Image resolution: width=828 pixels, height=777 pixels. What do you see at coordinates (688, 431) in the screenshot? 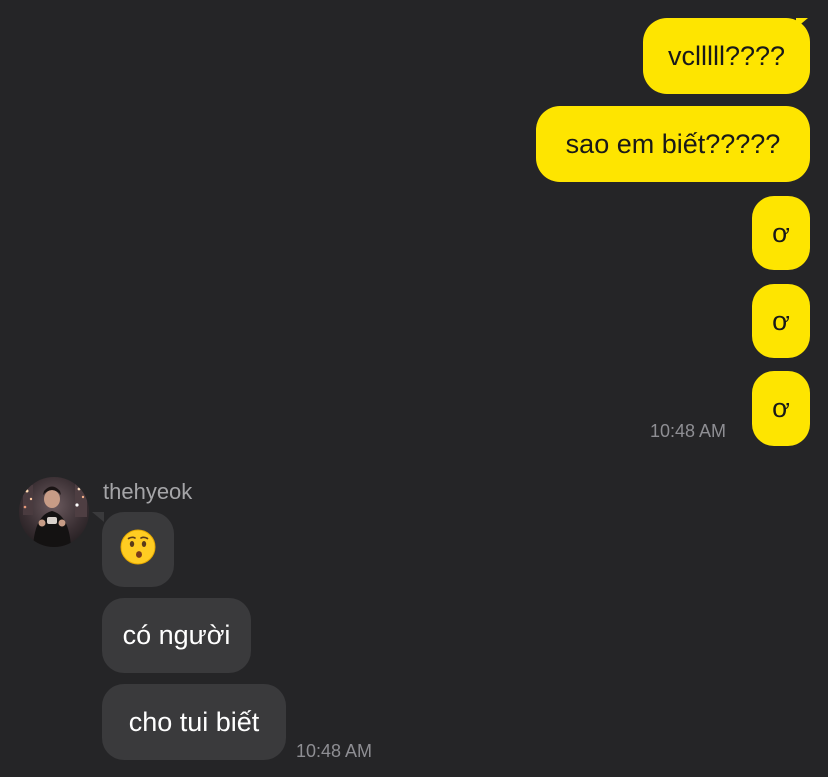
I see `outgoing-timestamp: 10:48 AM` at bounding box center [688, 431].